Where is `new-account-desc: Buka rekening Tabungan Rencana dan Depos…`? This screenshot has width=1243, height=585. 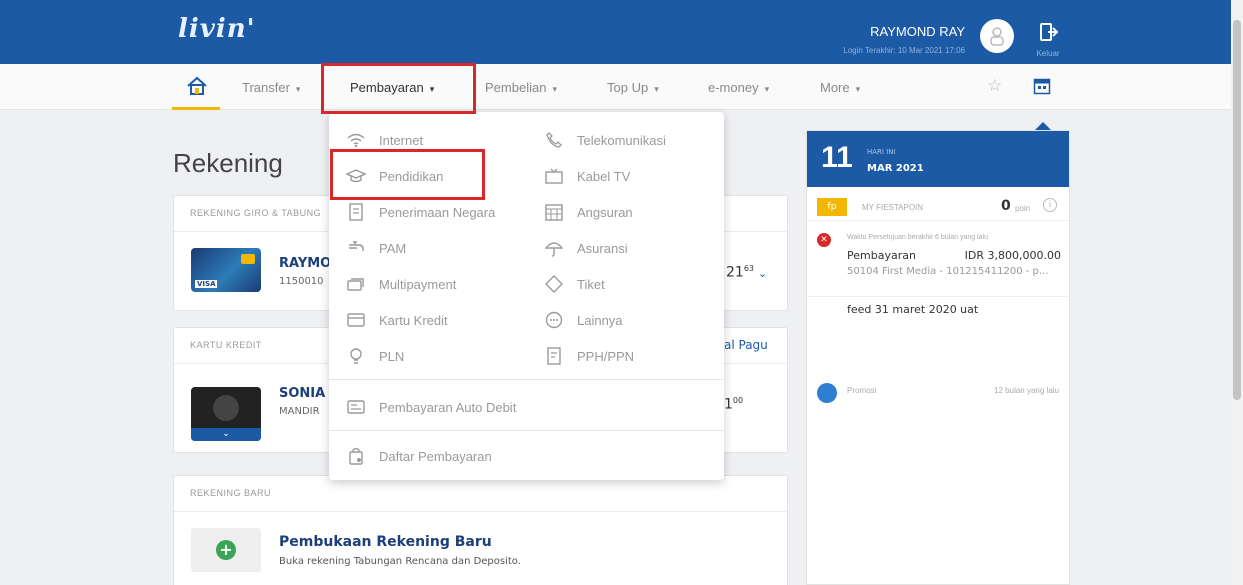
new-account-desc: Buka rekening Tabungan Rencana dan Depos… is located at coordinates (400, 561).